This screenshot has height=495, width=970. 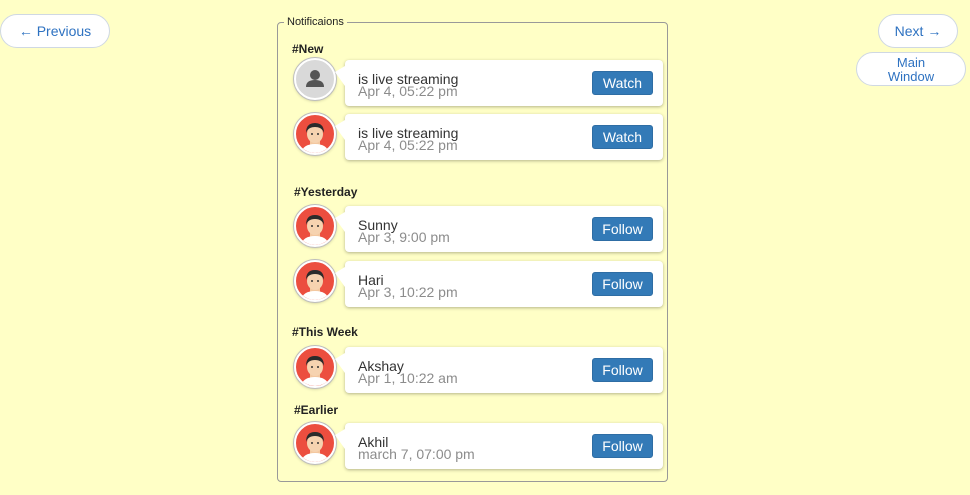 What do you see at coordinates (499, 370) in the screenshot?
I see `notification-card: Akshay Apr 1, 10:22 am Follow` at bounding box center [499, 370].